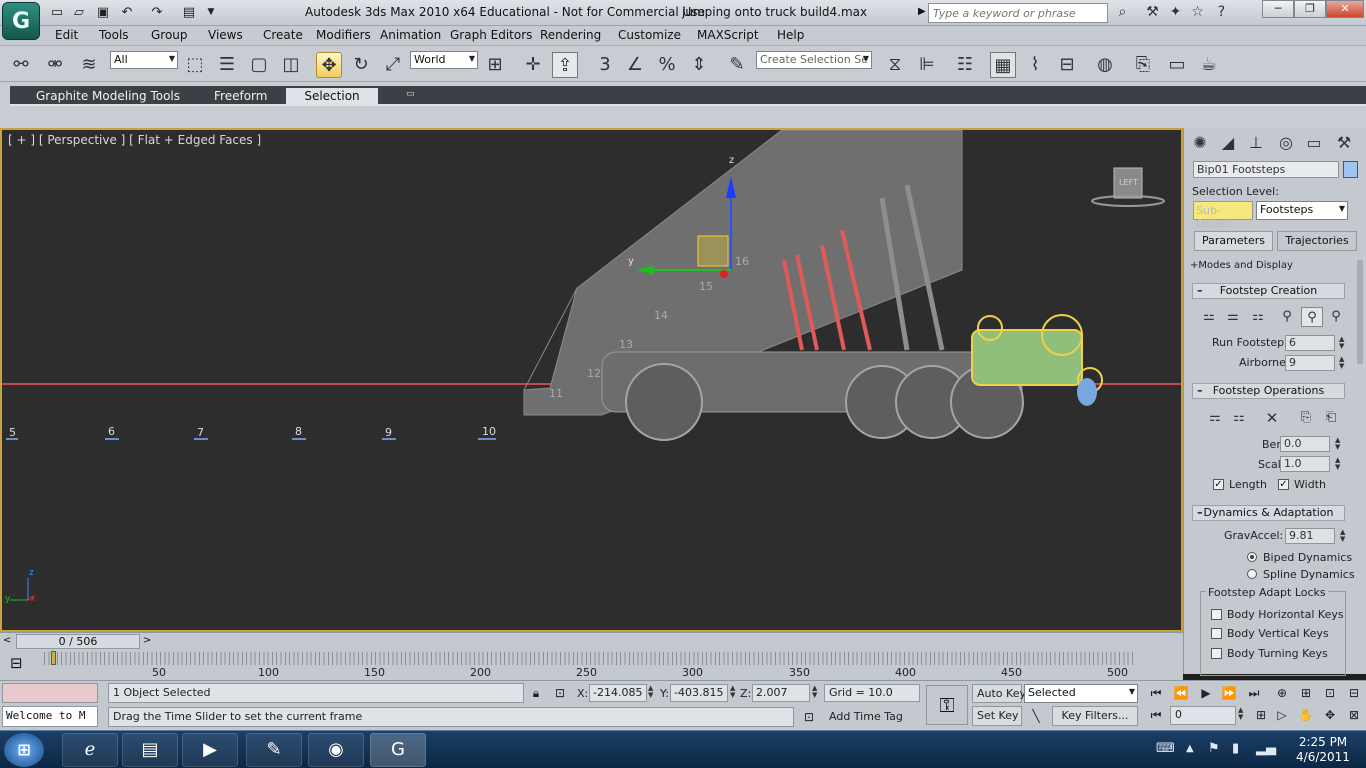  Describe the element at coordinates (1258, 317) in the screenshot. I see `create-multiple-footsteps-icon: ⚏` at that location.